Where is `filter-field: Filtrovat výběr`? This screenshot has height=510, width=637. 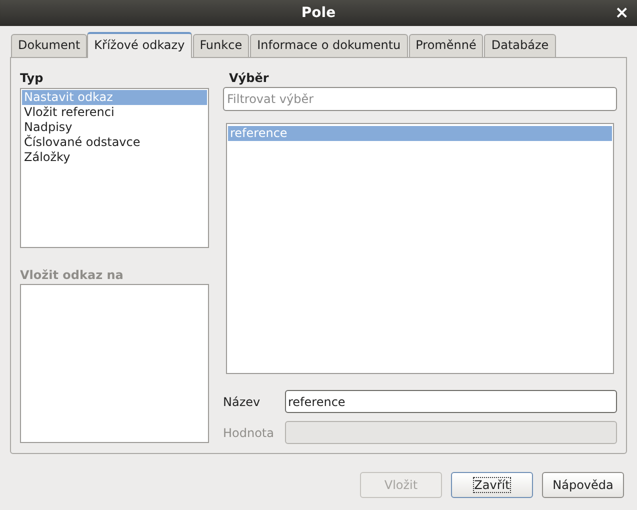
filter-field: Filtrovat výběr is located at coordinates (420, 99).